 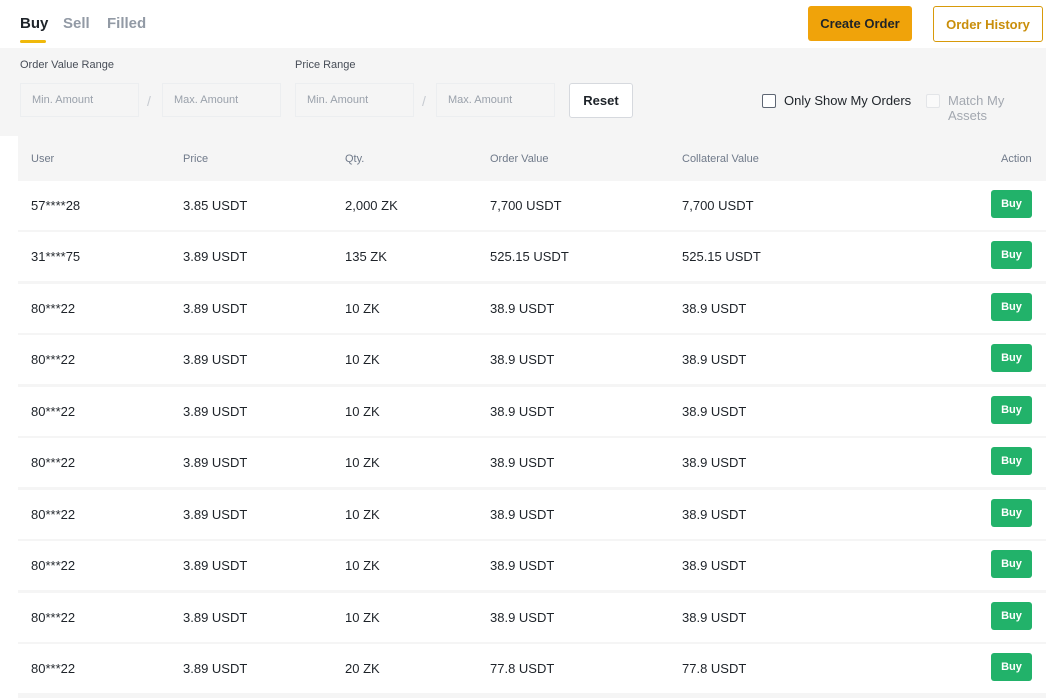 I want to click on column-header-collateral-value: Collateral Value, so click(x=720, y=159).